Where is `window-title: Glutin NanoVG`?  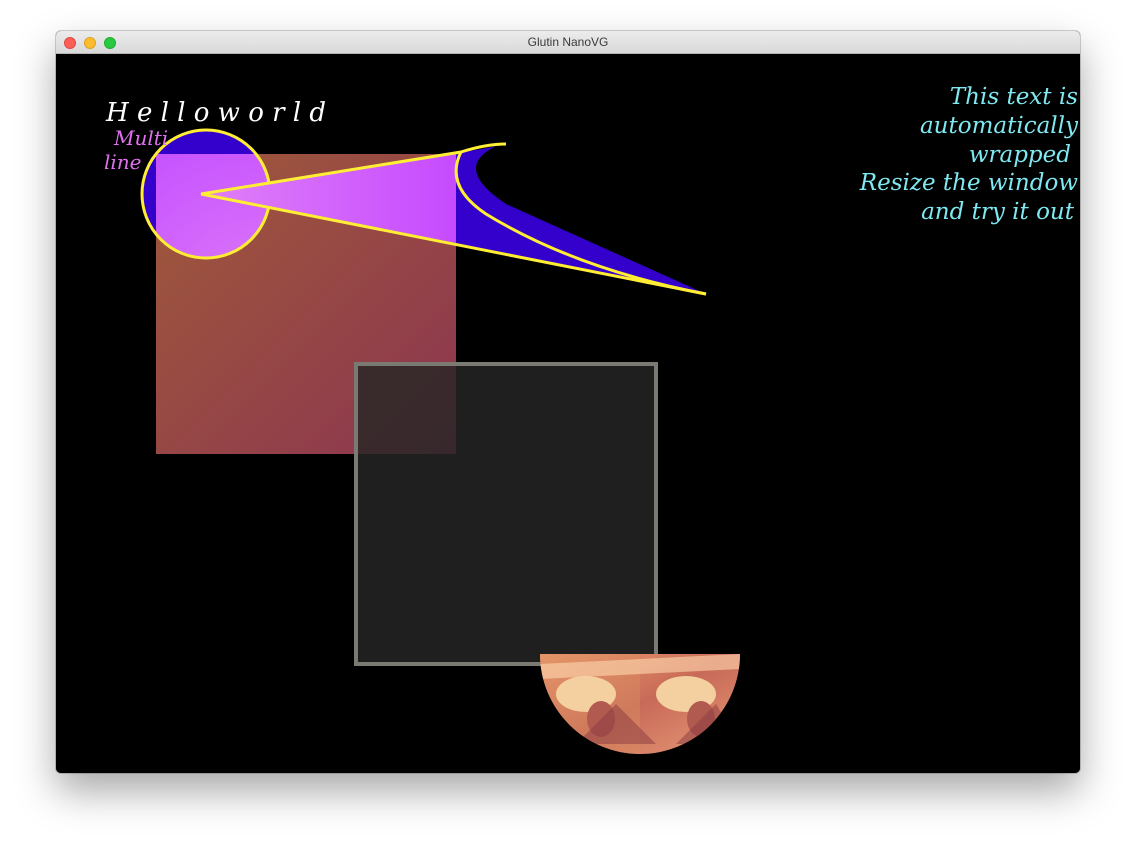 window-title: Glutin NanoVG is located at coordinates (568, 42).